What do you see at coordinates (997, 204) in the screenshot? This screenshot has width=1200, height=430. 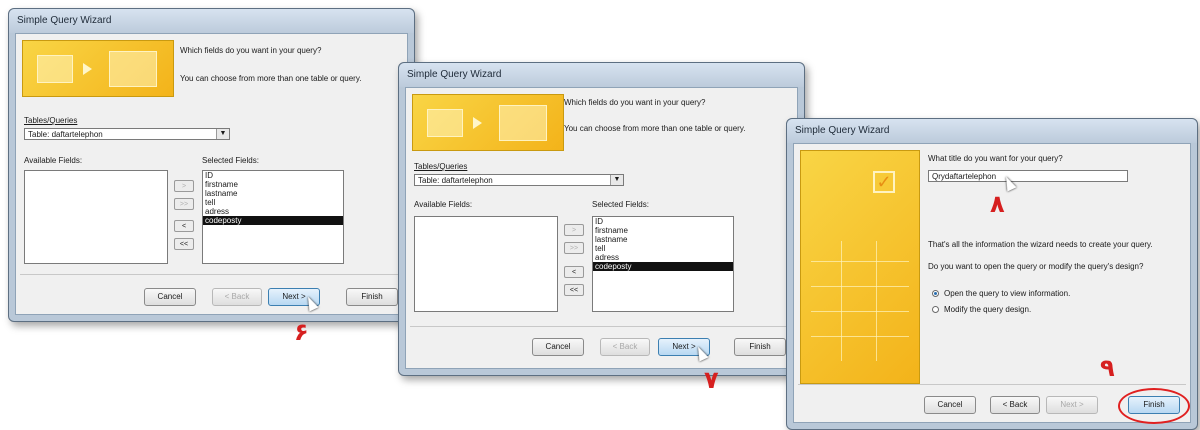 I see `step-number-8: ۸` at bounding box center [997, 204].